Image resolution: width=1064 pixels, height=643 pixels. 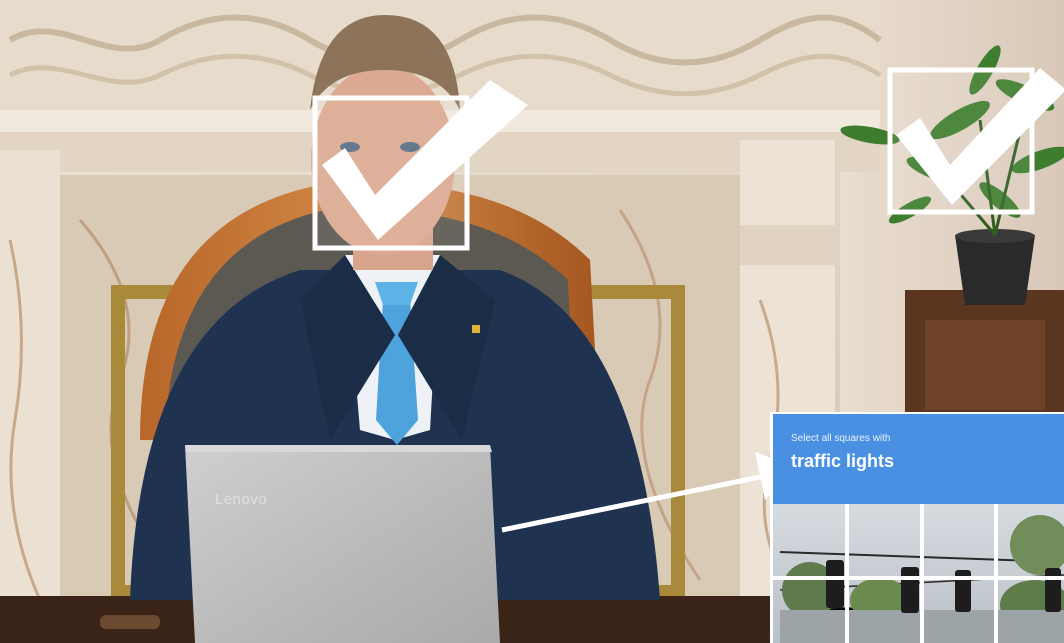 What do you see at coordinates (843, 461) in the screenshot?
I see `captcha-target: traffic lights` at bounding box center [843, 461].